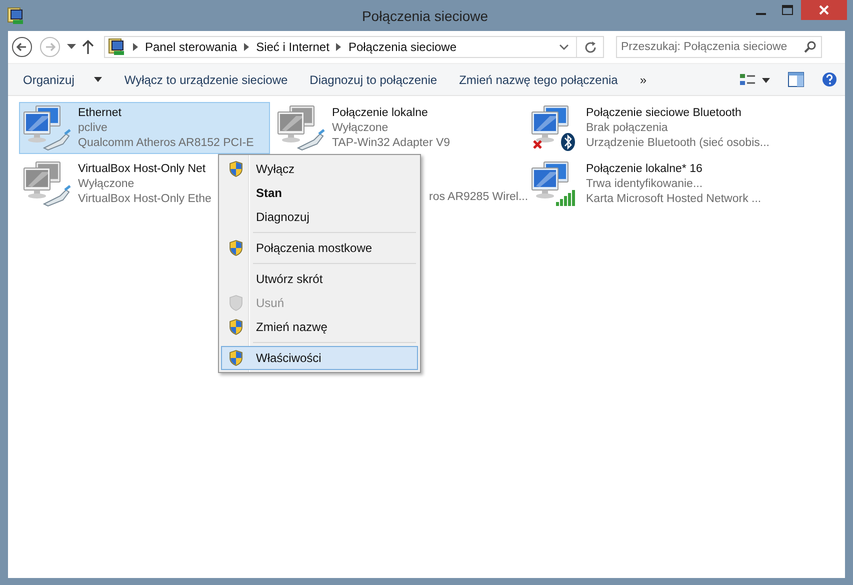 Image resolution: width=853 pixels, height=585 pixels. I want to click on close-icon, so click(824, 10).